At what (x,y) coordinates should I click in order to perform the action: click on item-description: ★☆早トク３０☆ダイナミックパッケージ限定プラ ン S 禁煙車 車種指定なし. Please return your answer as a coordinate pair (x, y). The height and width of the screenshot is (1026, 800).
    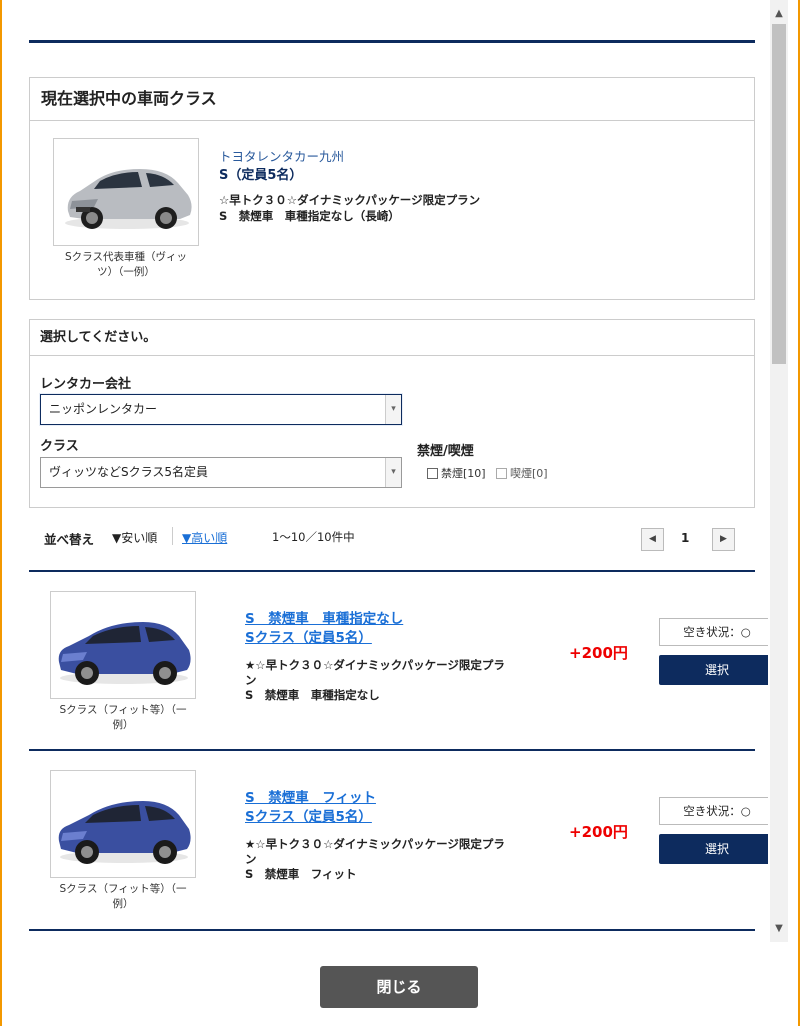
    Looking at the image, I should click on (391, 680).